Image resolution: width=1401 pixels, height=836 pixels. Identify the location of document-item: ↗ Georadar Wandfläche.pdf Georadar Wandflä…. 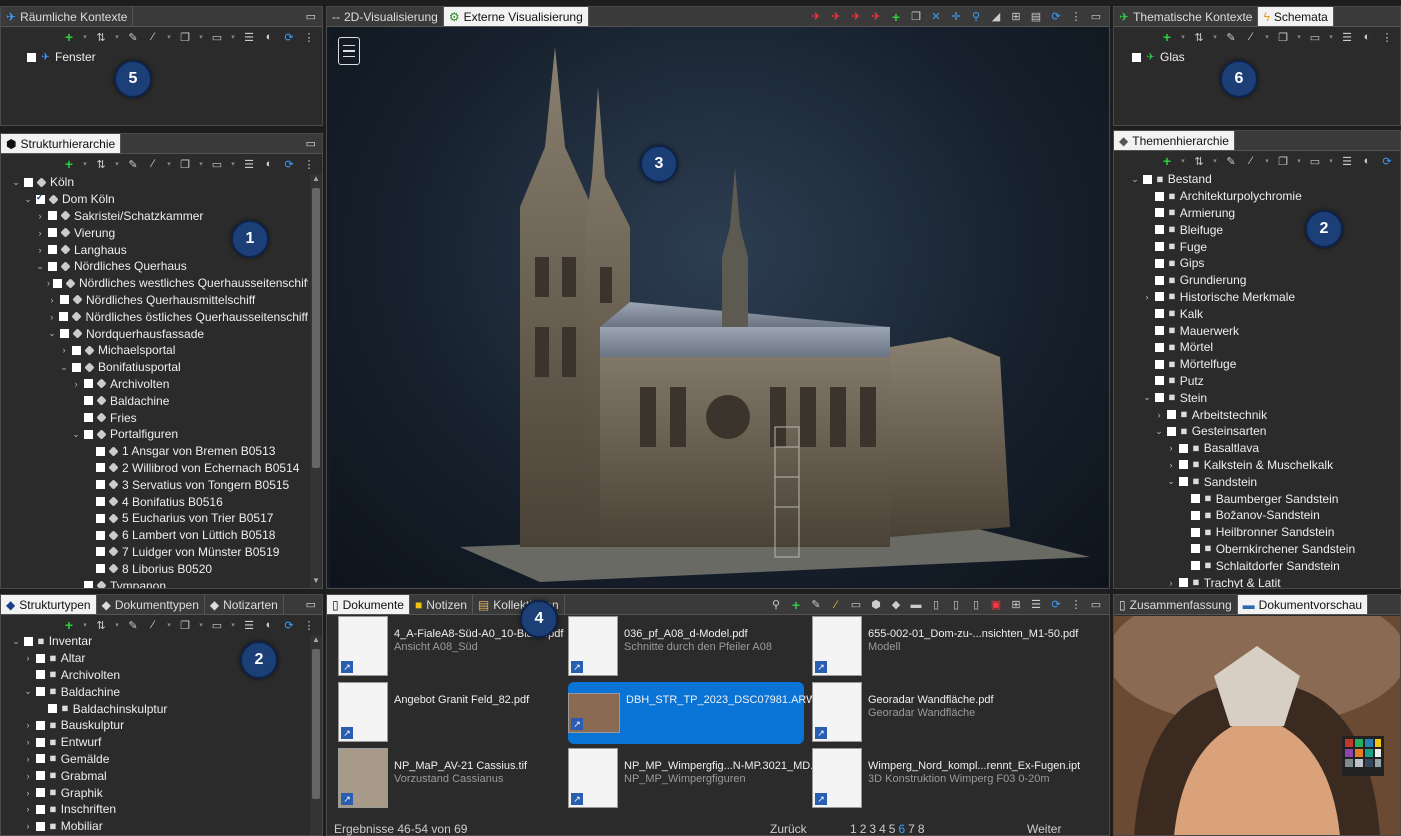
(924, 713).